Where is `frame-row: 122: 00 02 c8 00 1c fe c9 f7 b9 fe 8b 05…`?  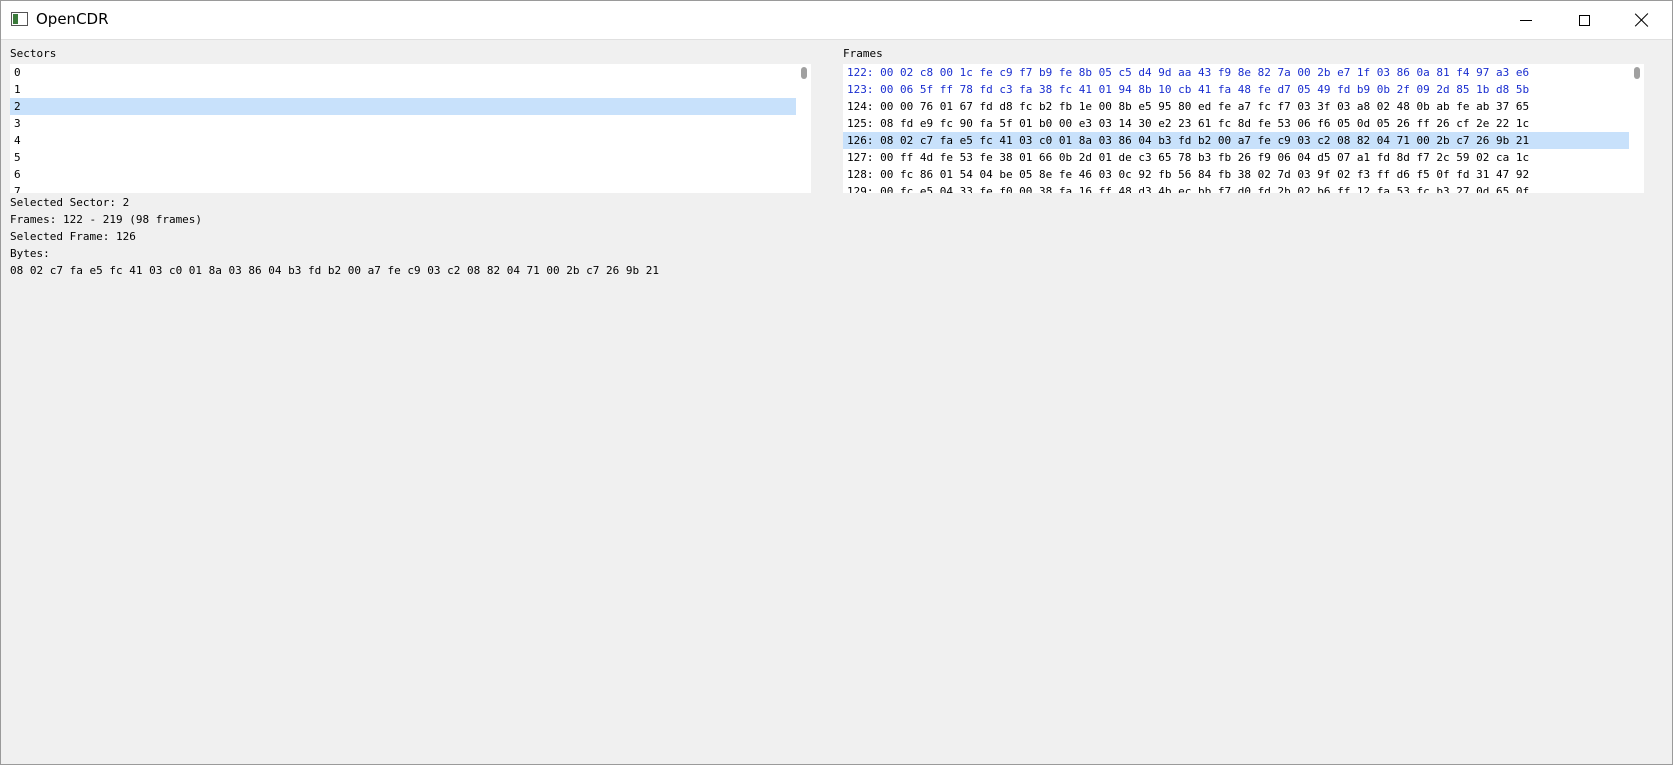
frame-row: 122: 00 02 c8 00 1c fe c9 f7 b9 fe 8b 05… is located at coordinates (1236, 72).